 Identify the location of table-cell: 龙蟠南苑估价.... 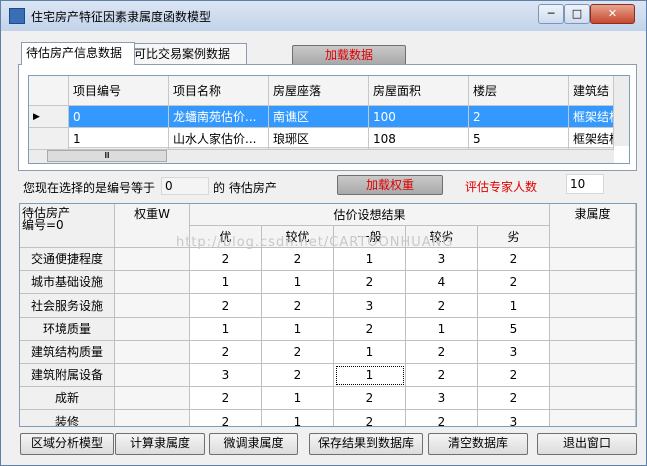
(219, 117).